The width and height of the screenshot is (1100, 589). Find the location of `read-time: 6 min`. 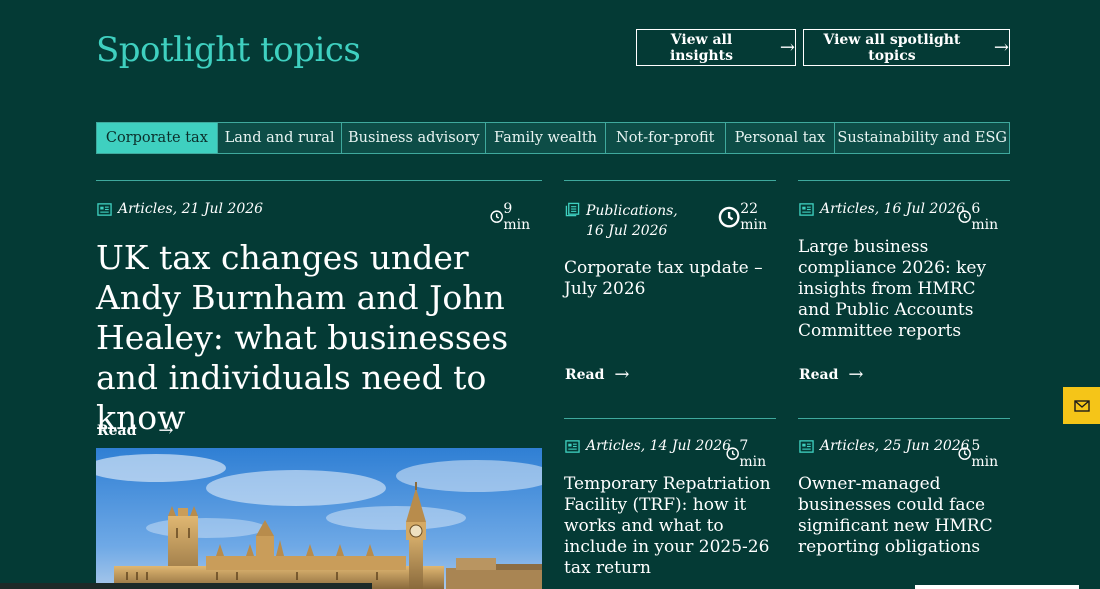

read-time: 6 min is located at coordinates (978, 217).